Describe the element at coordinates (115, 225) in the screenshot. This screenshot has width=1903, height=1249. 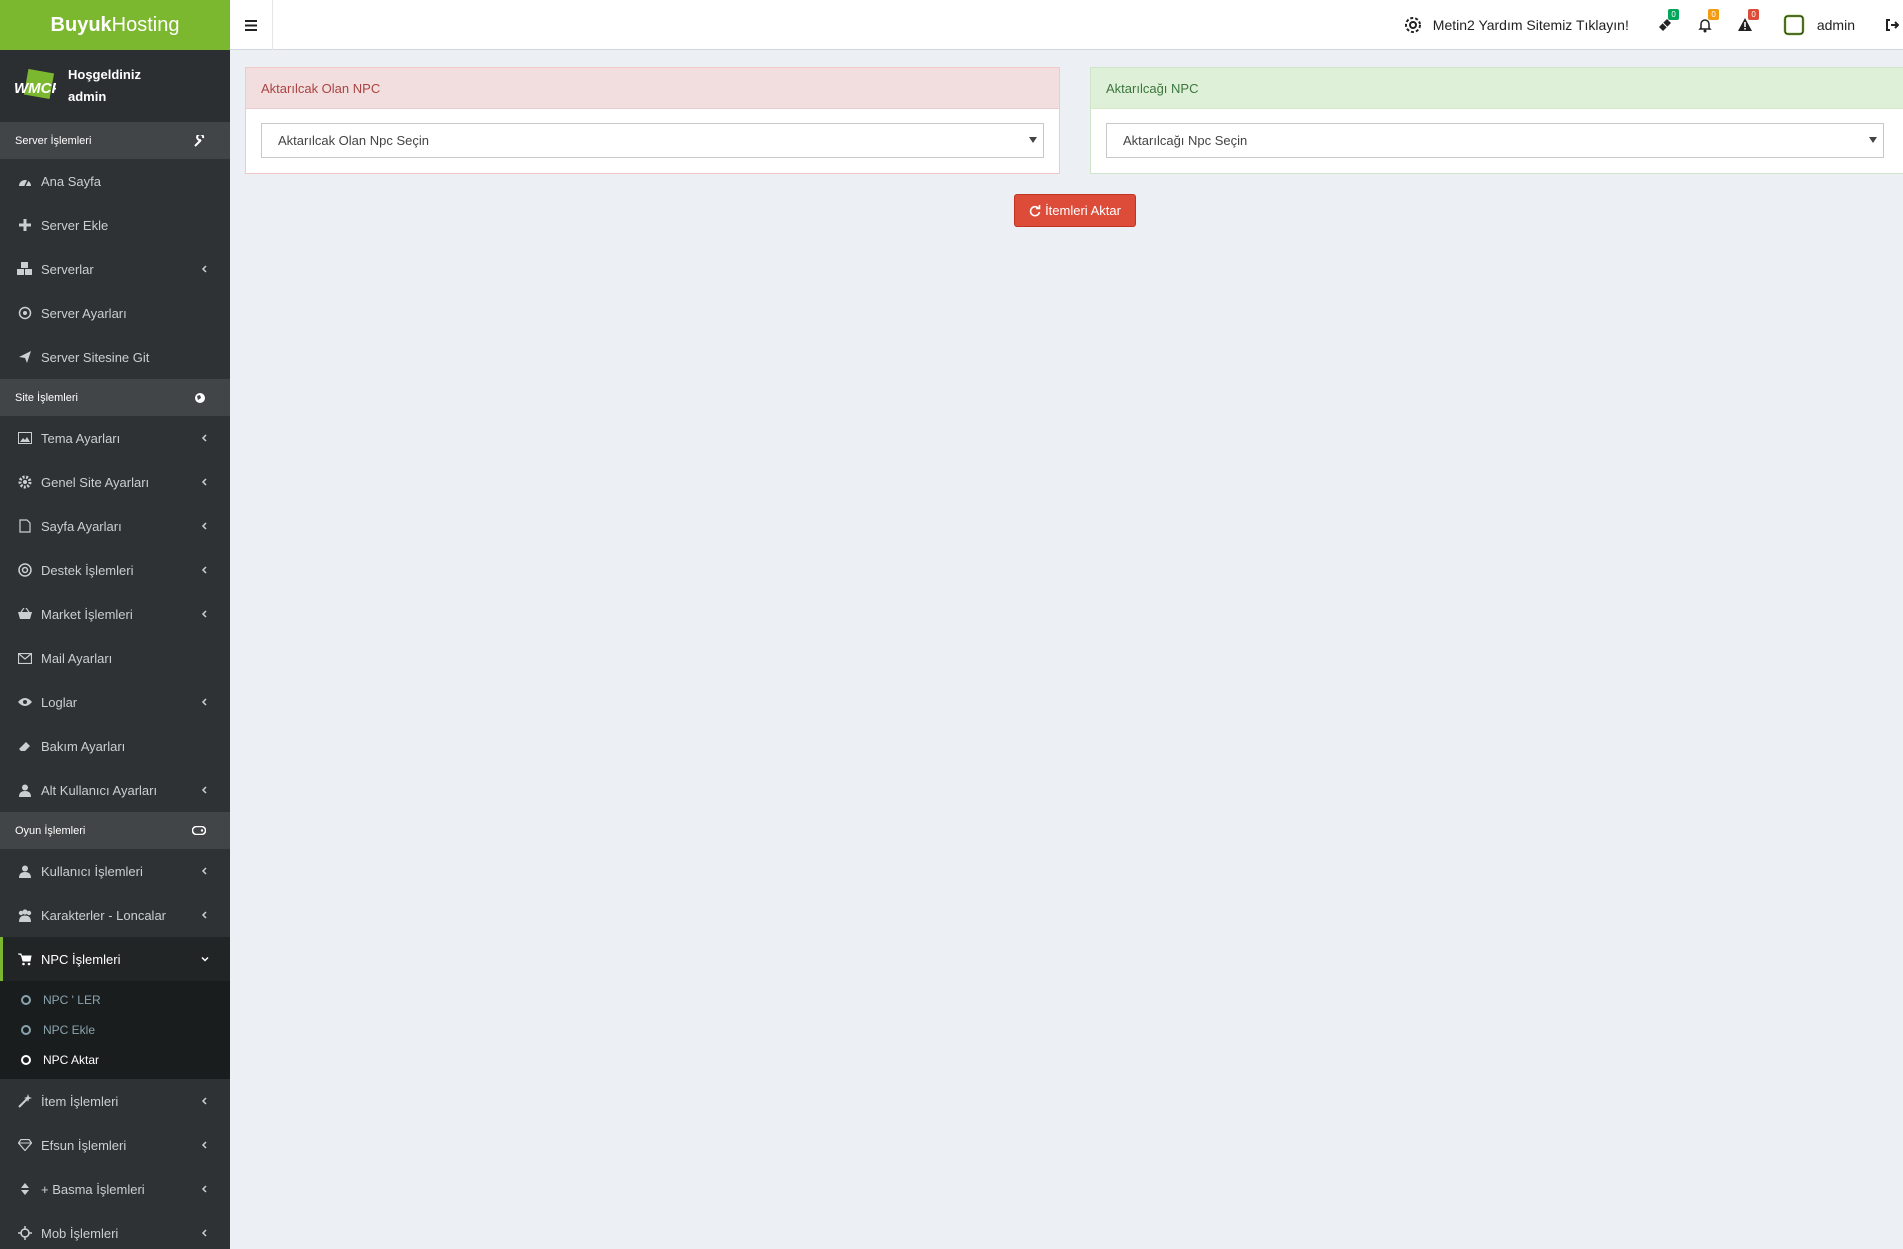
I see `sidebar-item-server-ekle: Server Ekle` at that location.